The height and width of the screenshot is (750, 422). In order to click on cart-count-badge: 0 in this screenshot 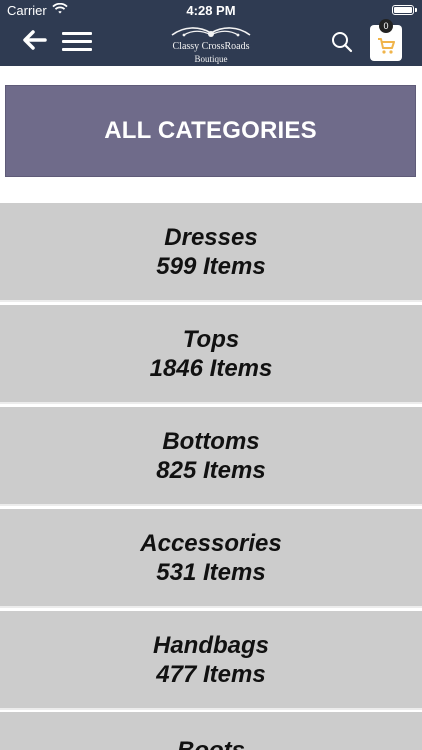, I will do `click(386, 26)`.